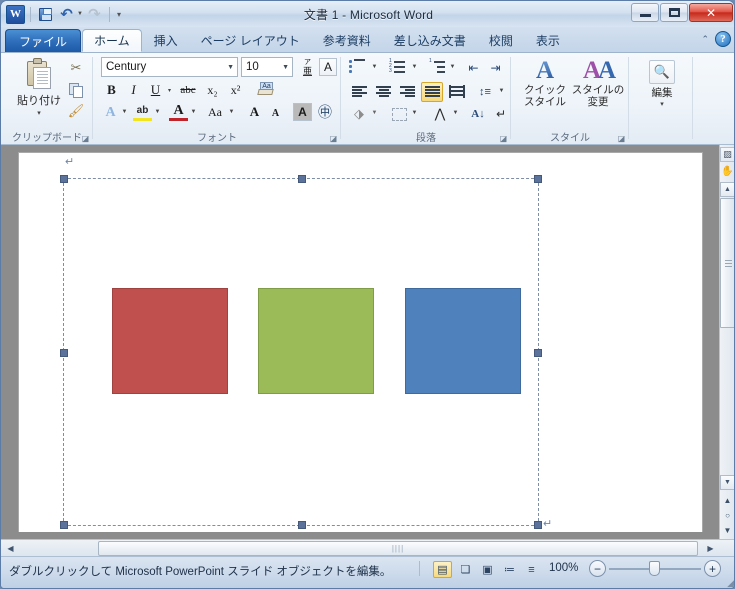 Image resolution: width=735 pixels, height=589 pixels. What do you see at coordinates (473, 67) in the screenshot?
I see `decrease-indent-button: ⇤` at bounding box center [473, 67].